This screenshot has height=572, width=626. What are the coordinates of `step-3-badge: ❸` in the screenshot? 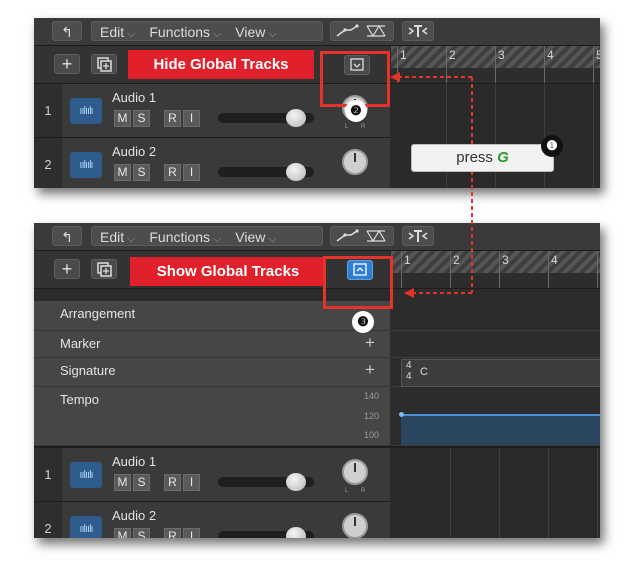 It's located at (363, 322).